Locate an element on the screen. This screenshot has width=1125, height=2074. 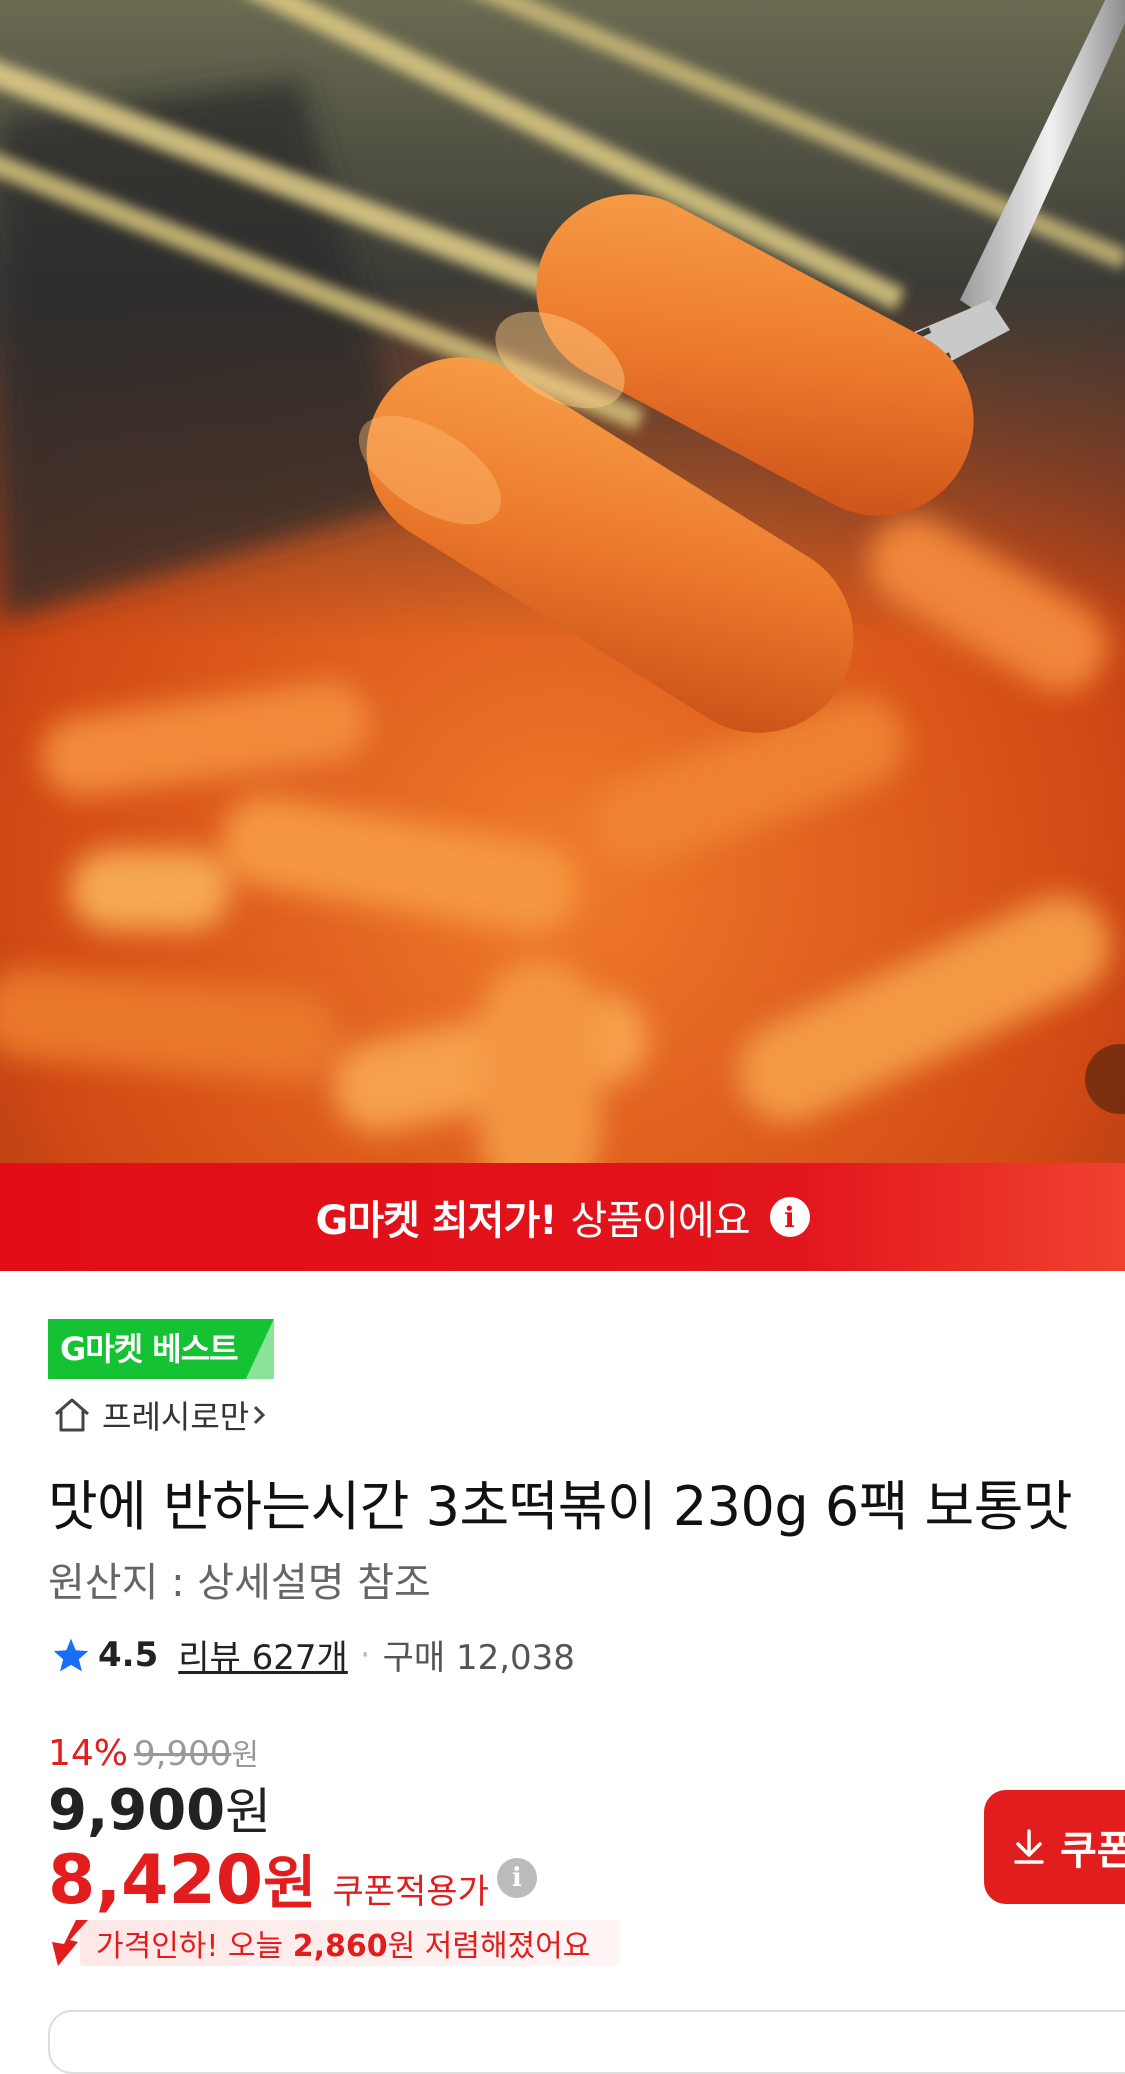
coupon-price-value: 8,420 is located at coordinates (156, 1880).